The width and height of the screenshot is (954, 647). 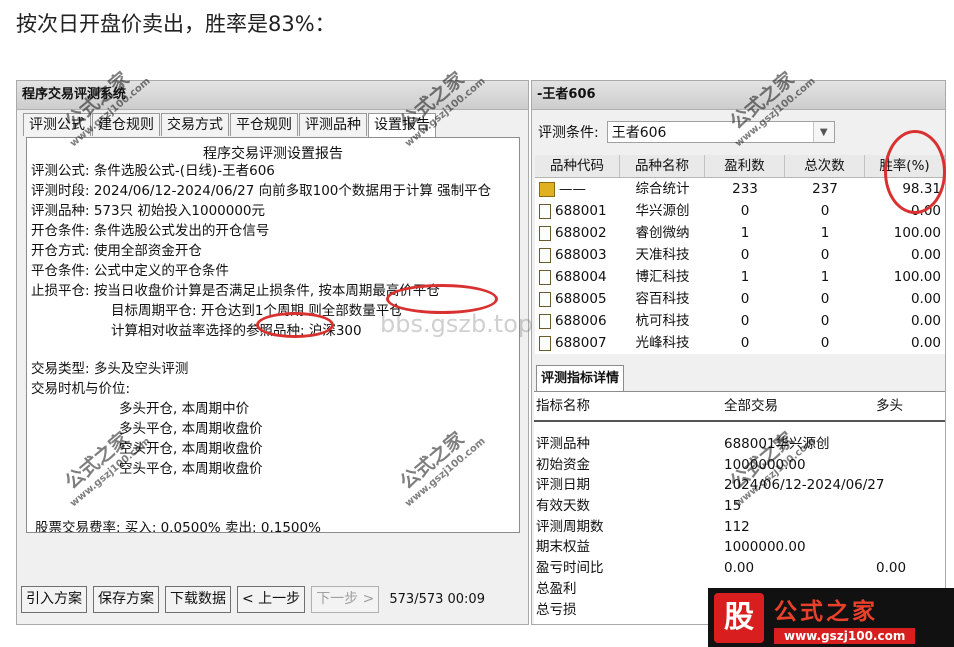 What do you see at coordinates (271, 599) in the screenshot?
I see `prev-step-button: < 上一步` at bounding box center [271, 599].